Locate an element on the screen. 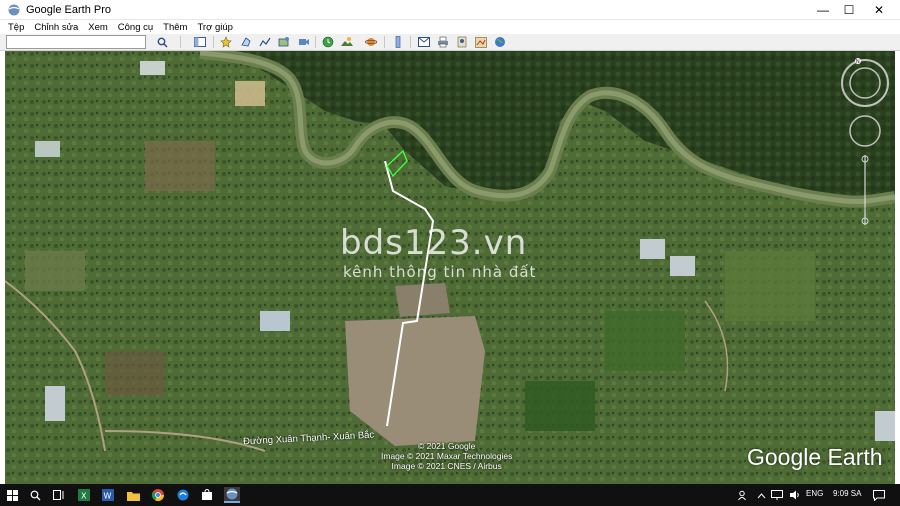  email-icon is located at coordinates (424, 42).